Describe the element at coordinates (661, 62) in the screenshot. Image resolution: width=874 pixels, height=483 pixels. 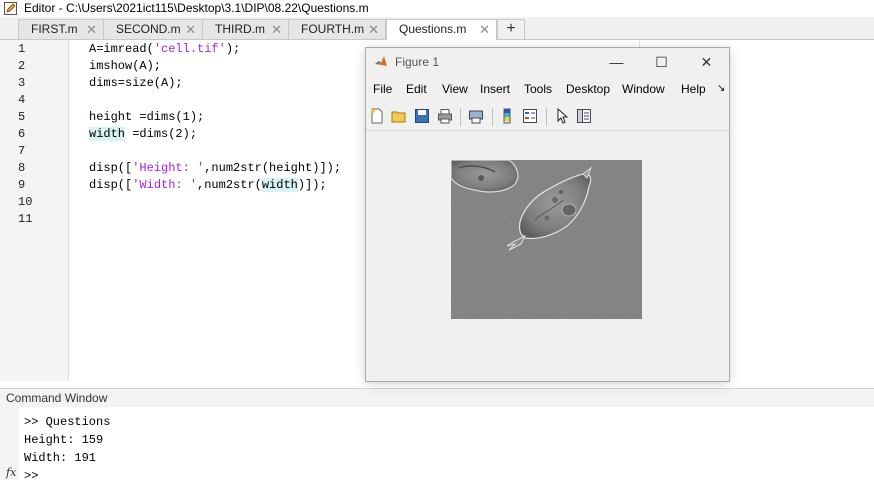
I see `maximize-button: ☐` at that location.